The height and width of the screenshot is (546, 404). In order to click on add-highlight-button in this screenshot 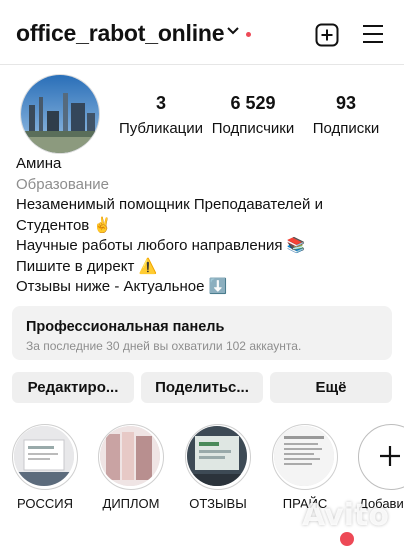, I will do `click(381, 457)`.